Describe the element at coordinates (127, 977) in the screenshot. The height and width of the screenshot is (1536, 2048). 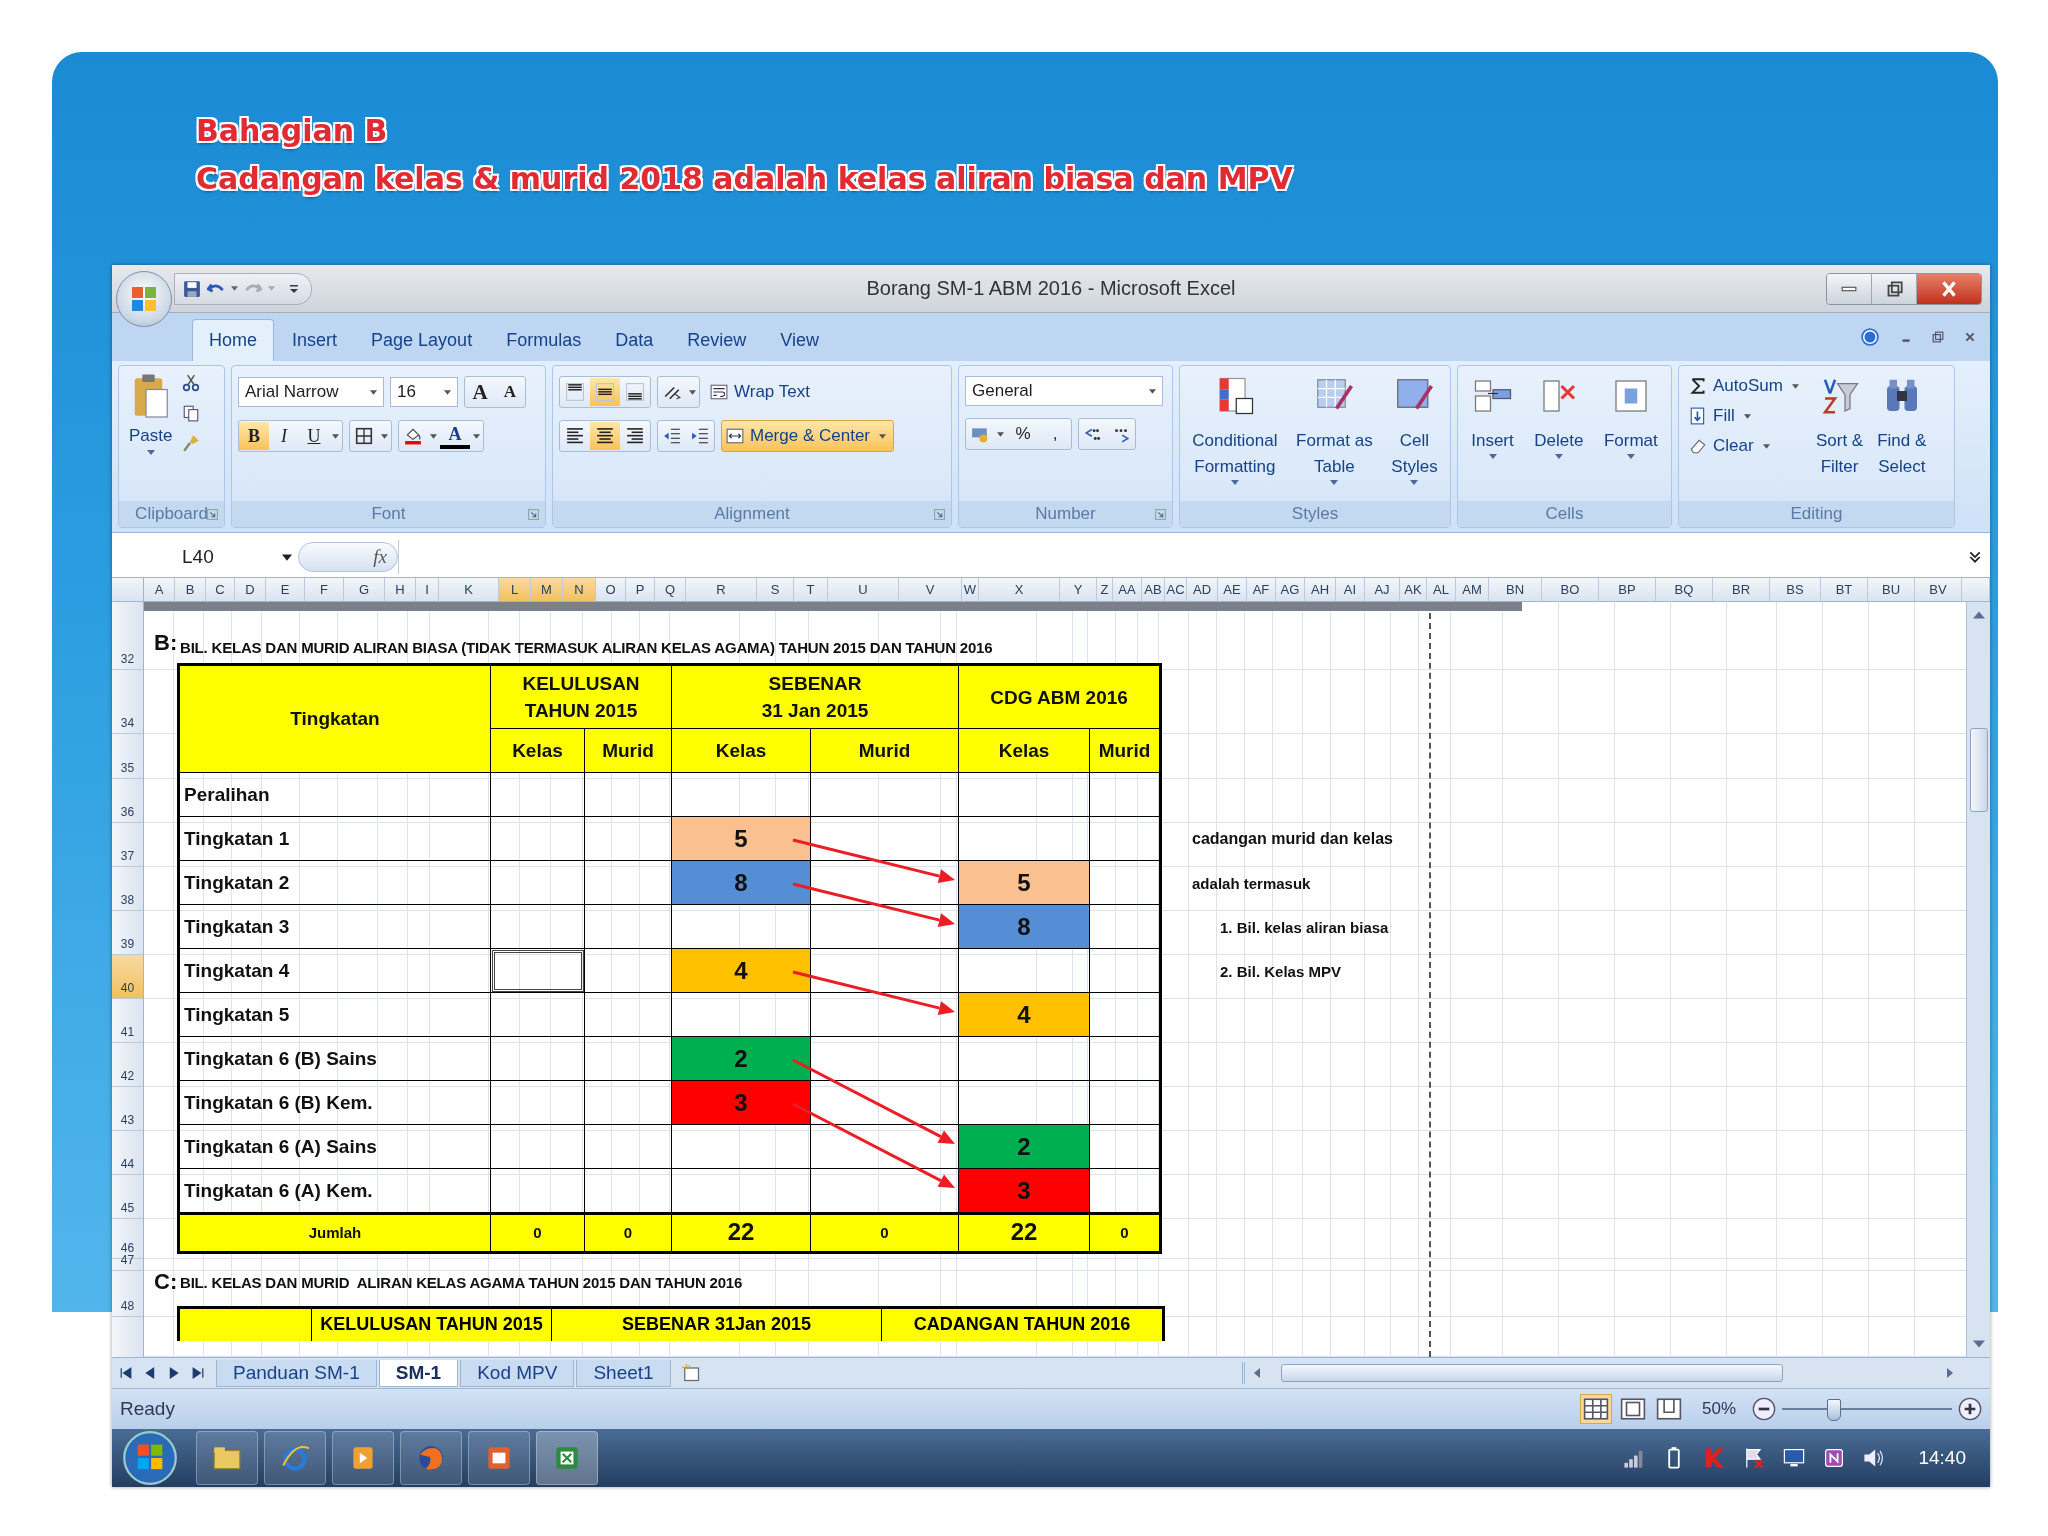
I see `row-header: 40` at that location.